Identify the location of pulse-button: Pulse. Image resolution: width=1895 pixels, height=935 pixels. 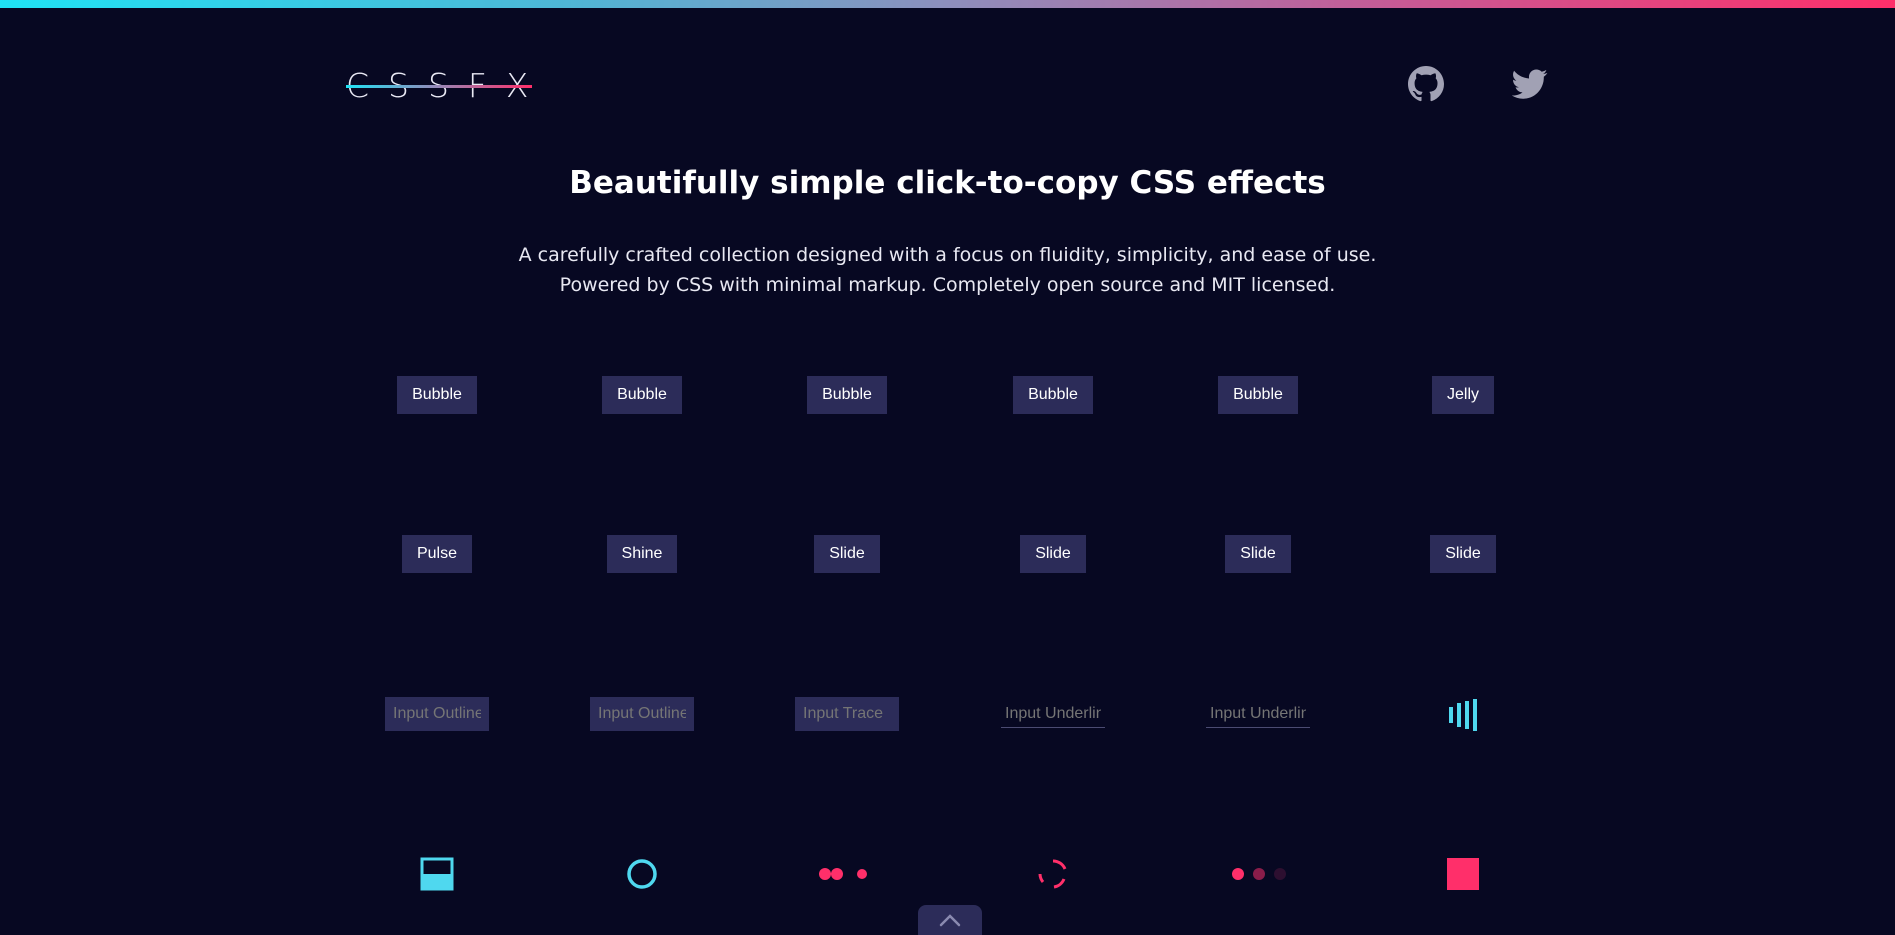
(437, 554).